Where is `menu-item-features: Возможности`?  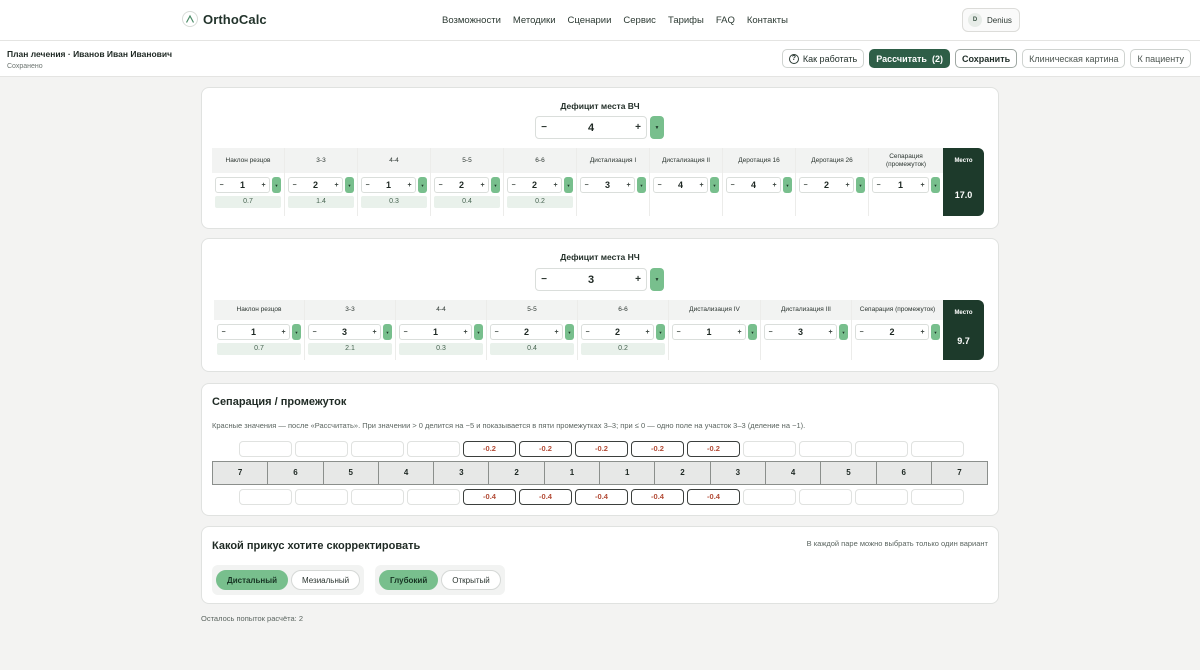 menu-item-features: Возможности is located at coordinates (471, 20).